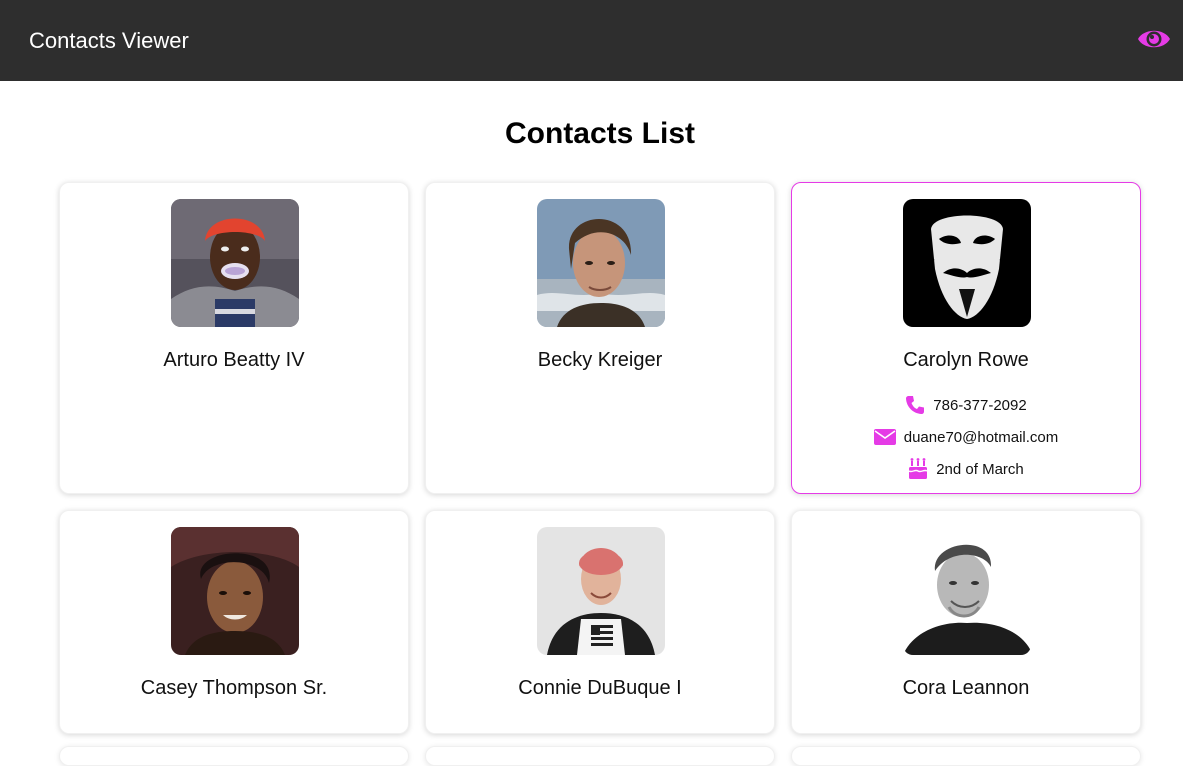  Describe the element at coordinates (918, 469) in the screenshot. I see `birthday-cake-icon` at that location.